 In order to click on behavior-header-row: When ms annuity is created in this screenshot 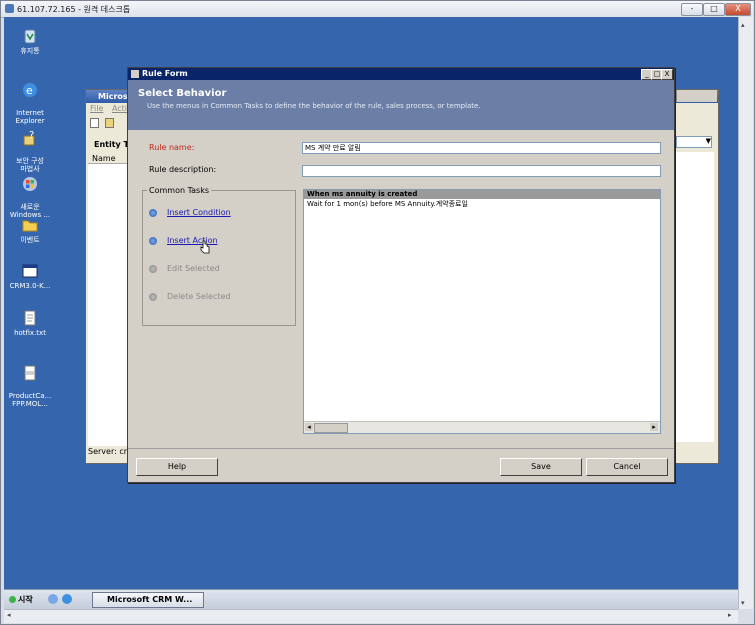, I will do `click(482, 194)`.